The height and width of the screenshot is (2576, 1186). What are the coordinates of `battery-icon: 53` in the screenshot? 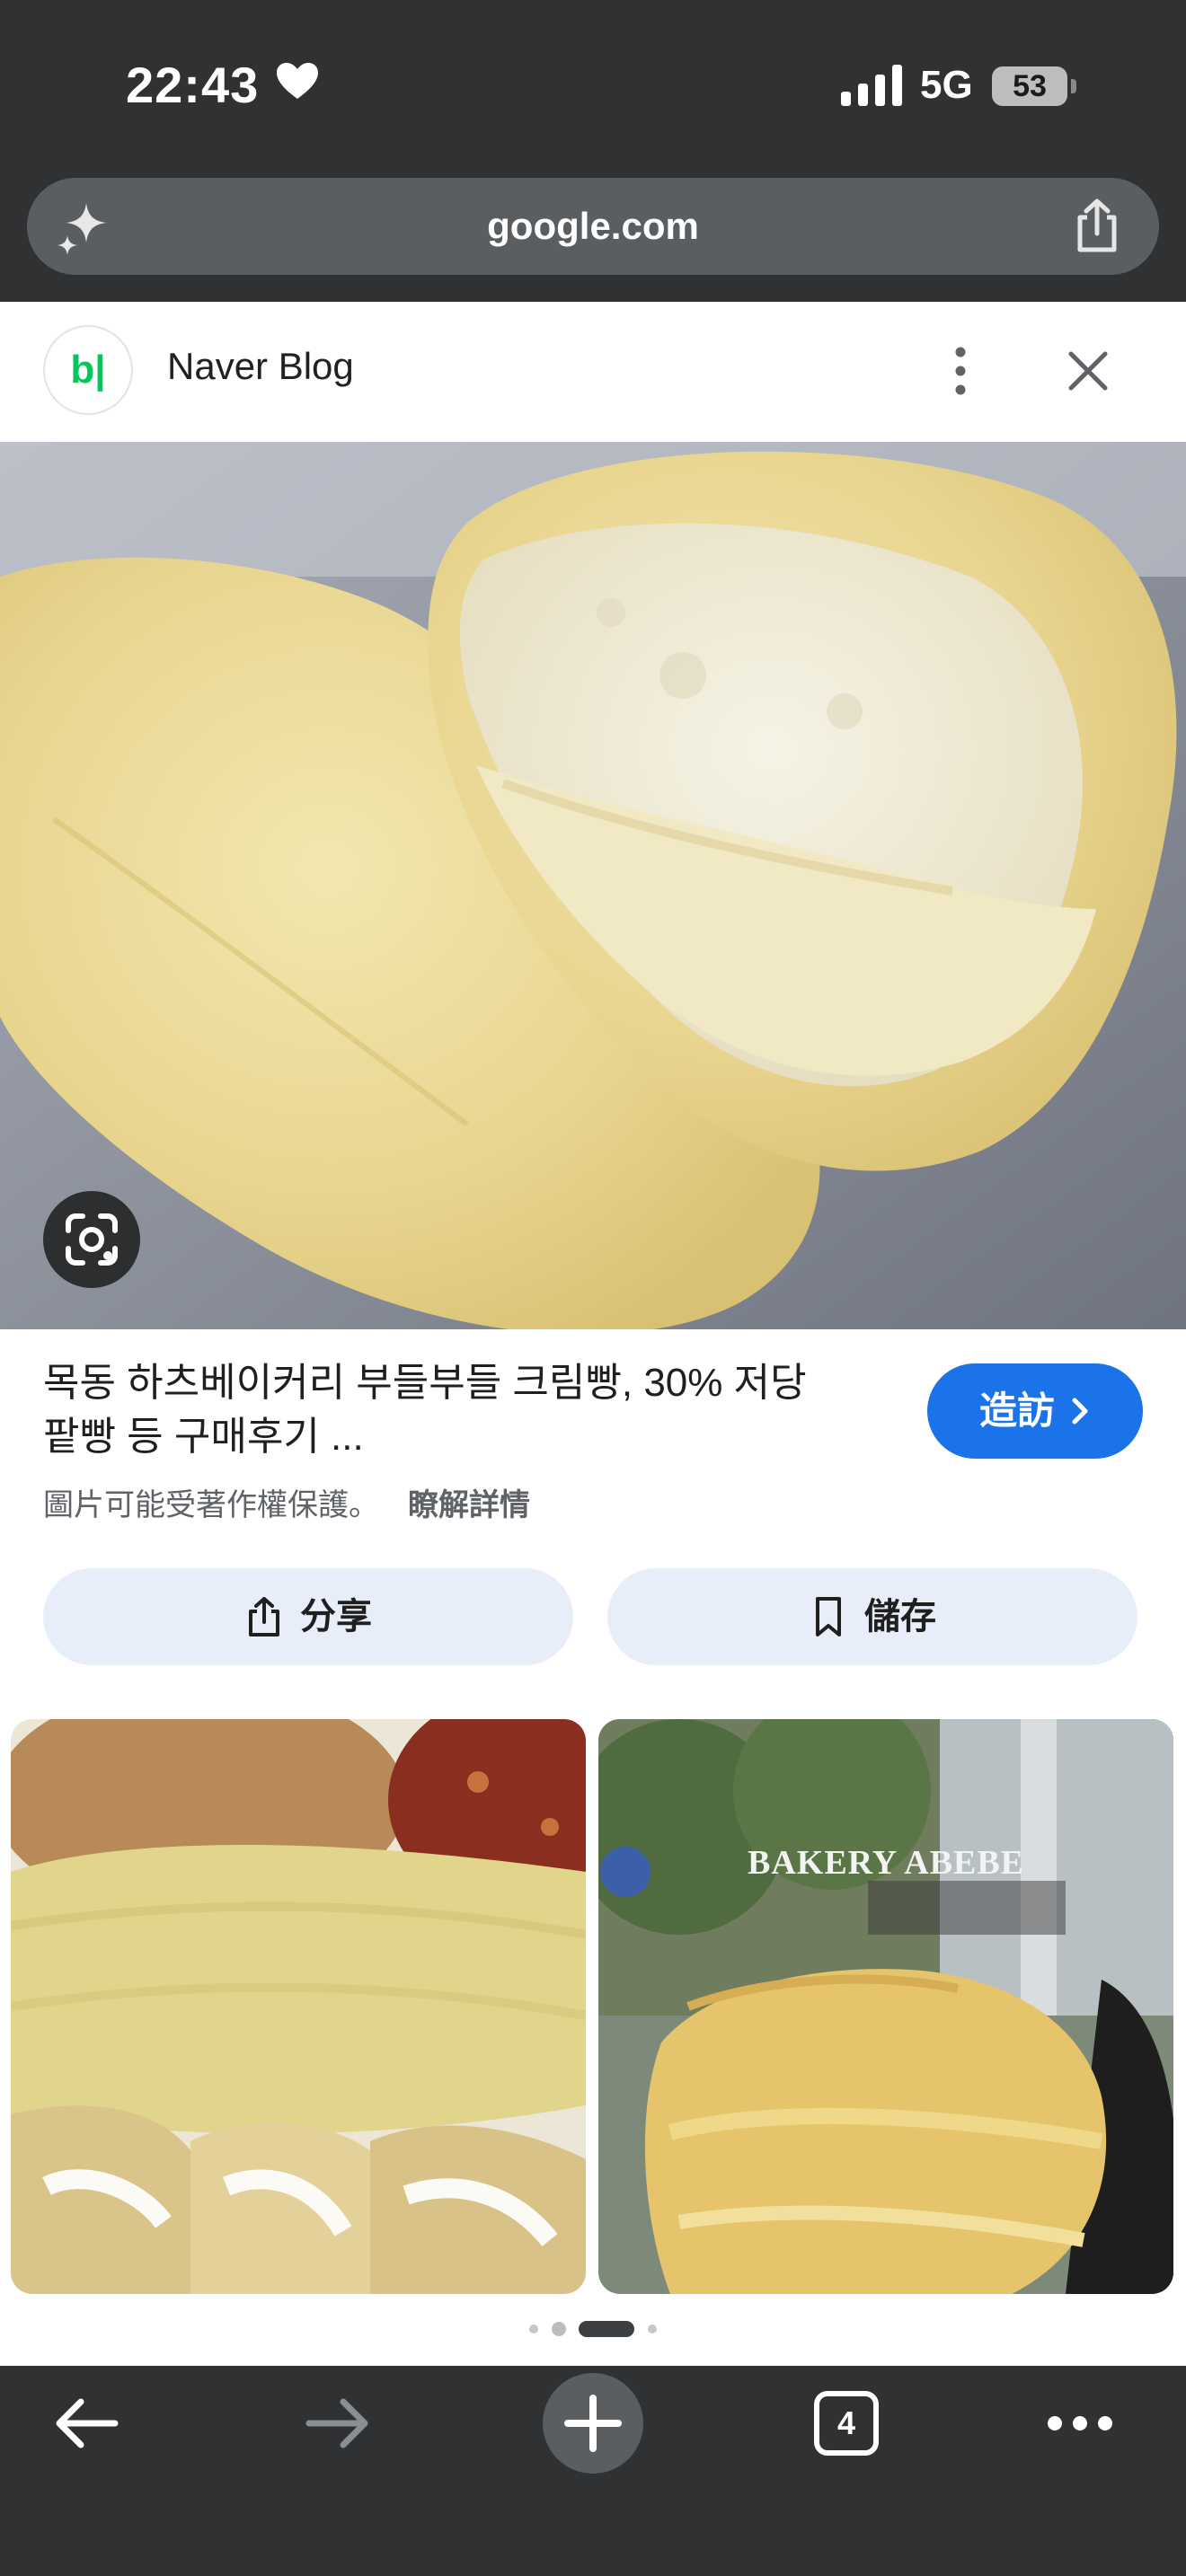 It's located at (1034, 86).